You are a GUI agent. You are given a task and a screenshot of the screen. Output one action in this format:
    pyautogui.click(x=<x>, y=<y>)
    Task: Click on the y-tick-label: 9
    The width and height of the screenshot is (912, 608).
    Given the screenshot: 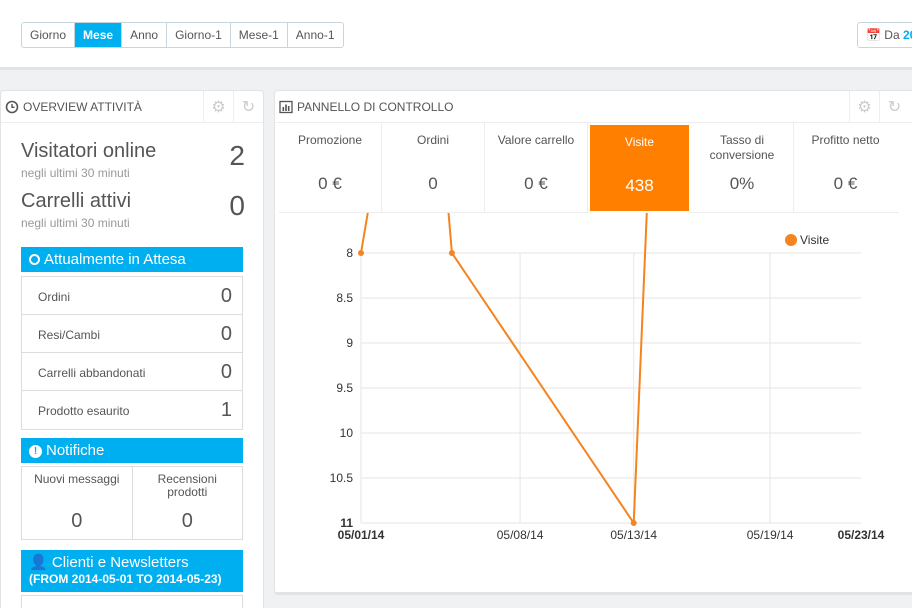 What is the action you would take?
    pyautogui.click(x=349, y=343)
    